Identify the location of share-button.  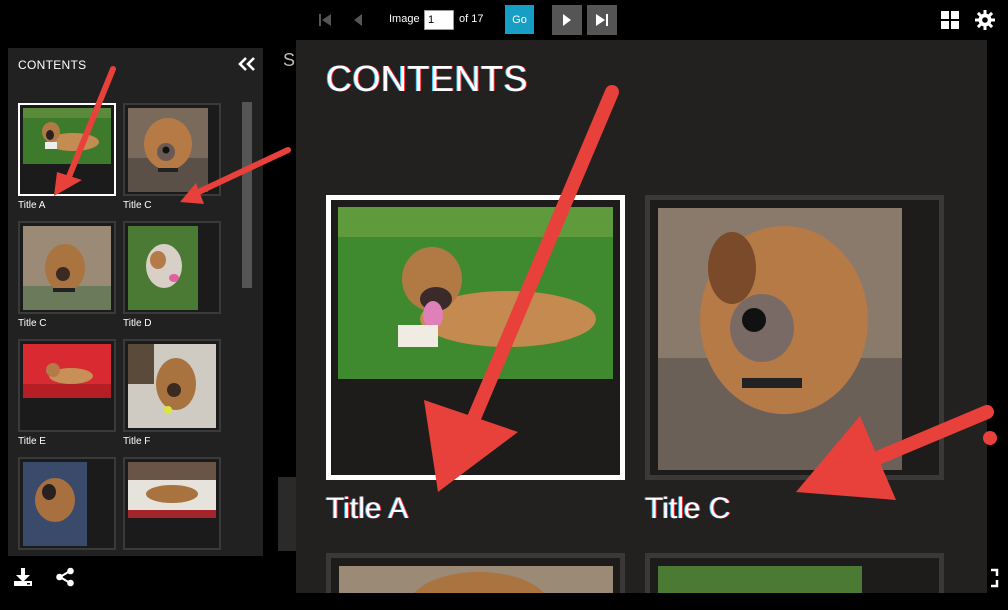
(65, 577).